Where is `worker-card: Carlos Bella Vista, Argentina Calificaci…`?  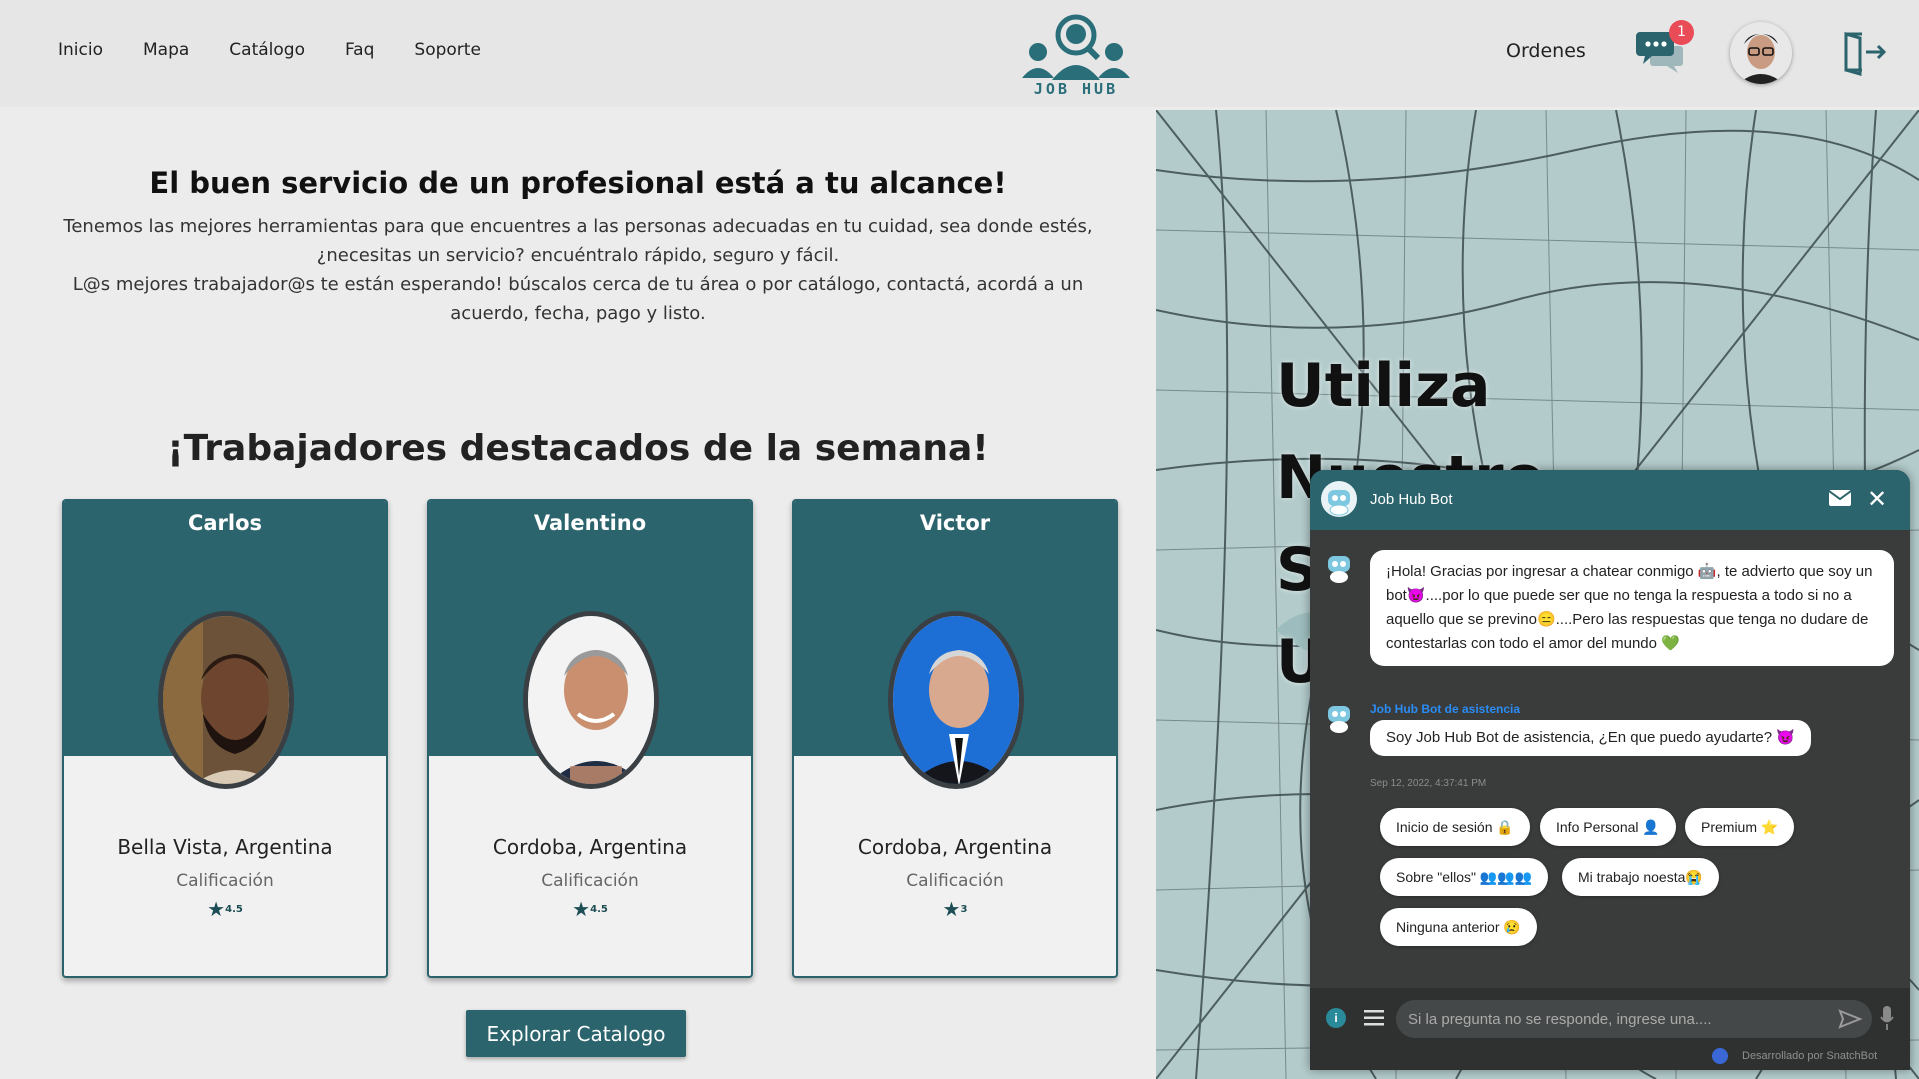 worker-card: Carlos Bella Vista, Argentina Calificaci… is located at coordinates (225, 738).